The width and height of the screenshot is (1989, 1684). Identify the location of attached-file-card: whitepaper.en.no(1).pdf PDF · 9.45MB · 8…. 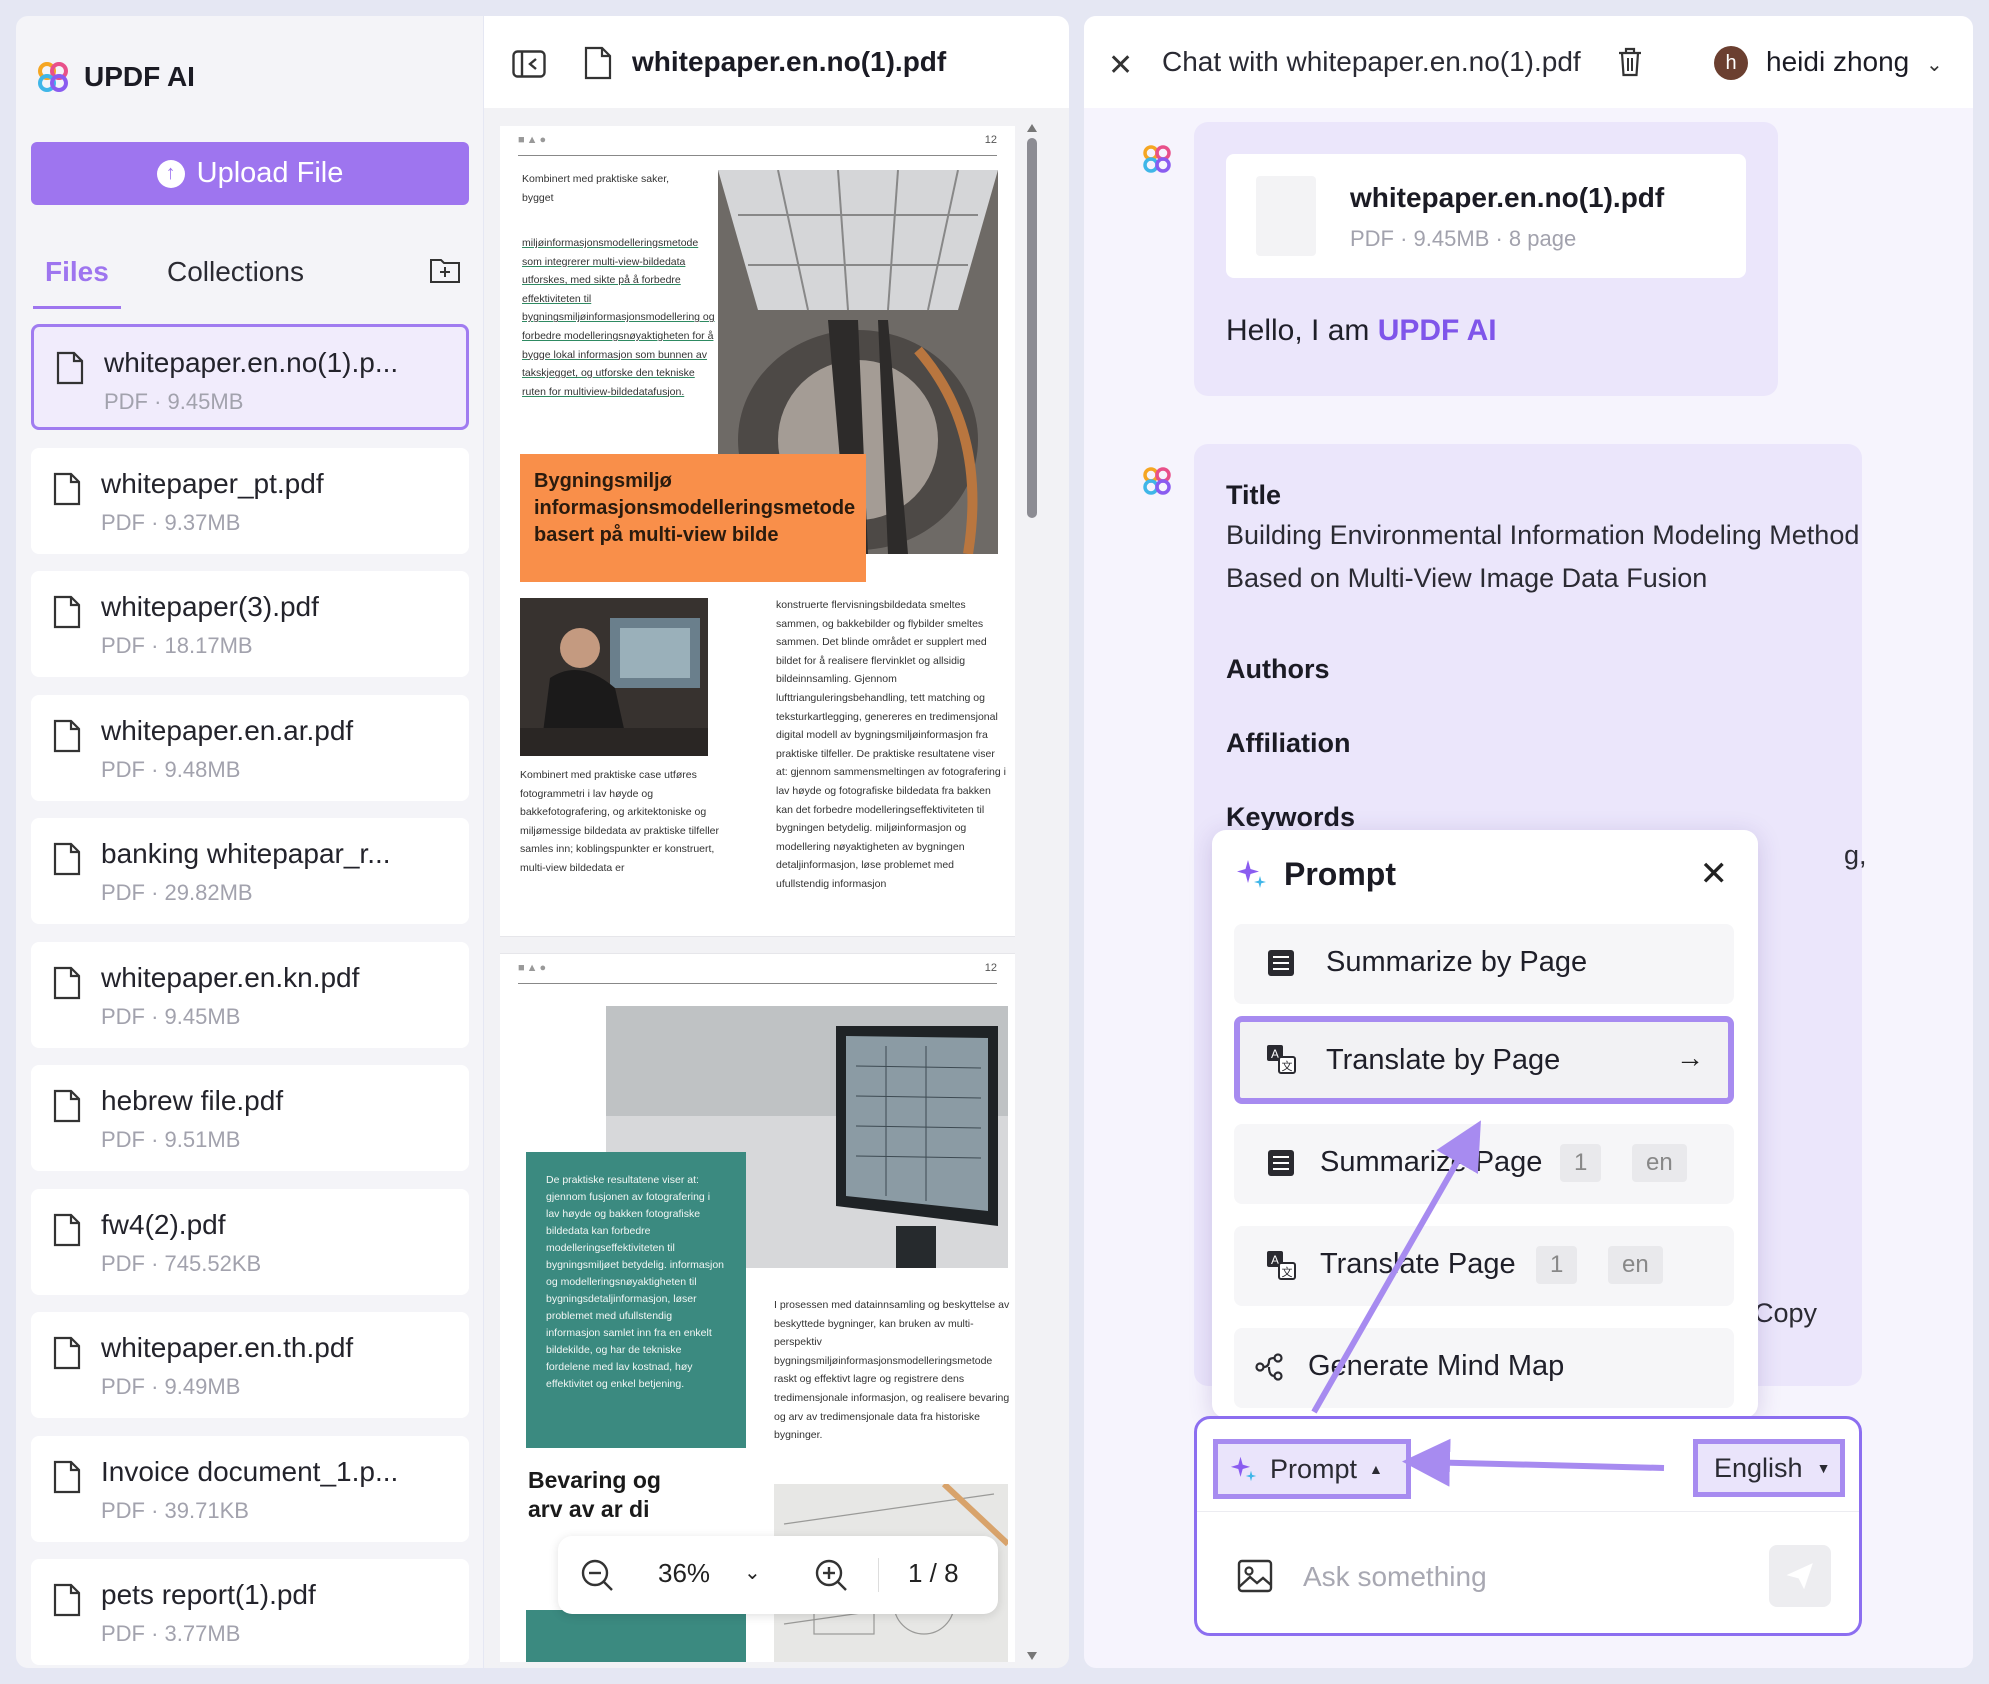
(1486, 216).